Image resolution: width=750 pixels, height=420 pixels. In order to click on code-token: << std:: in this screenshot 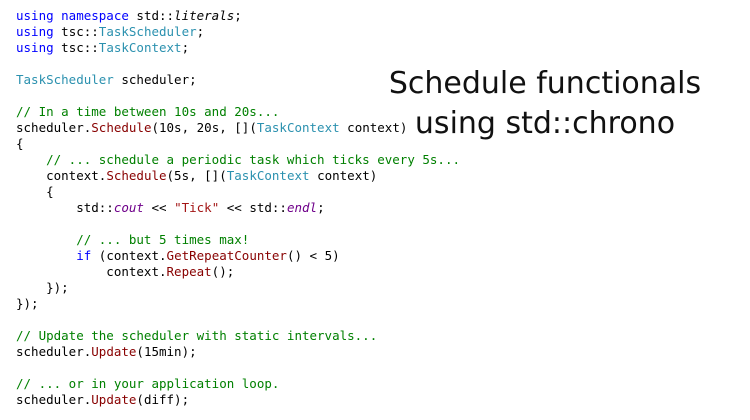, I will do `click(253, 207)`.